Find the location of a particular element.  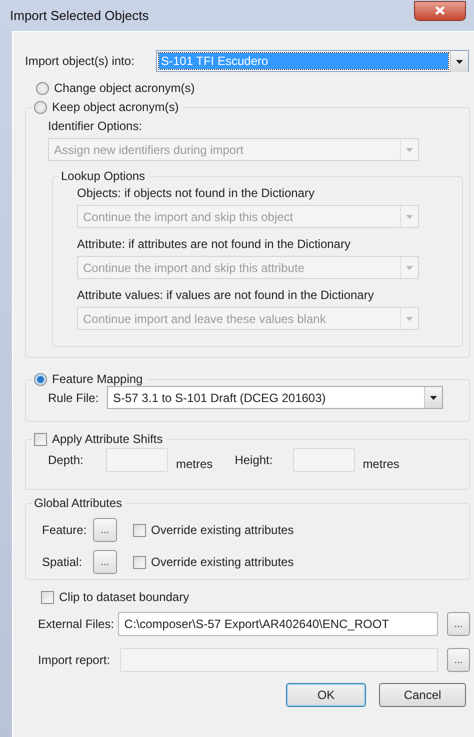

field-label: Spatial: is located at coordinates (63, 562).